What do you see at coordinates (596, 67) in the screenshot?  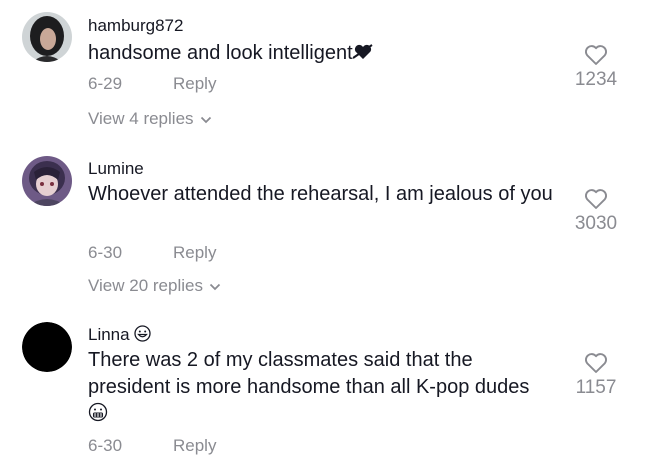 I see `like-group: 1234` at bounding box center [596, 67].